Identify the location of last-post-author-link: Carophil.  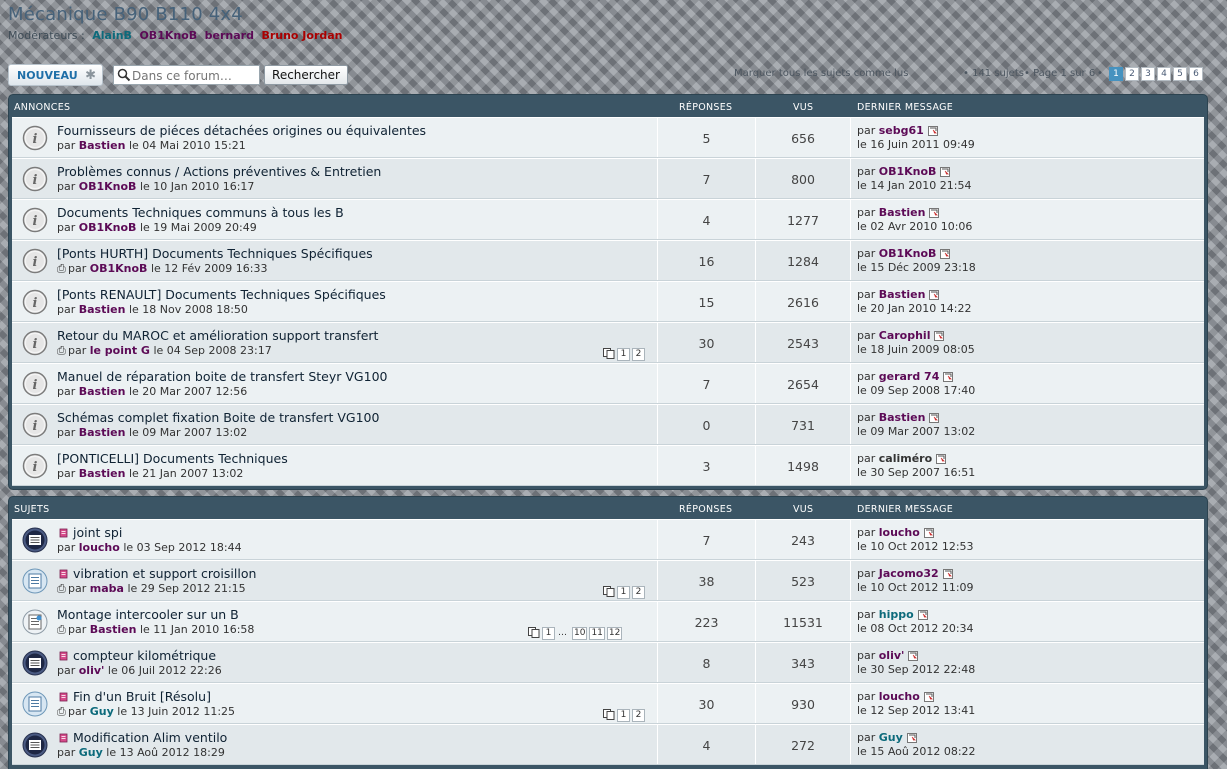
(905, 335).